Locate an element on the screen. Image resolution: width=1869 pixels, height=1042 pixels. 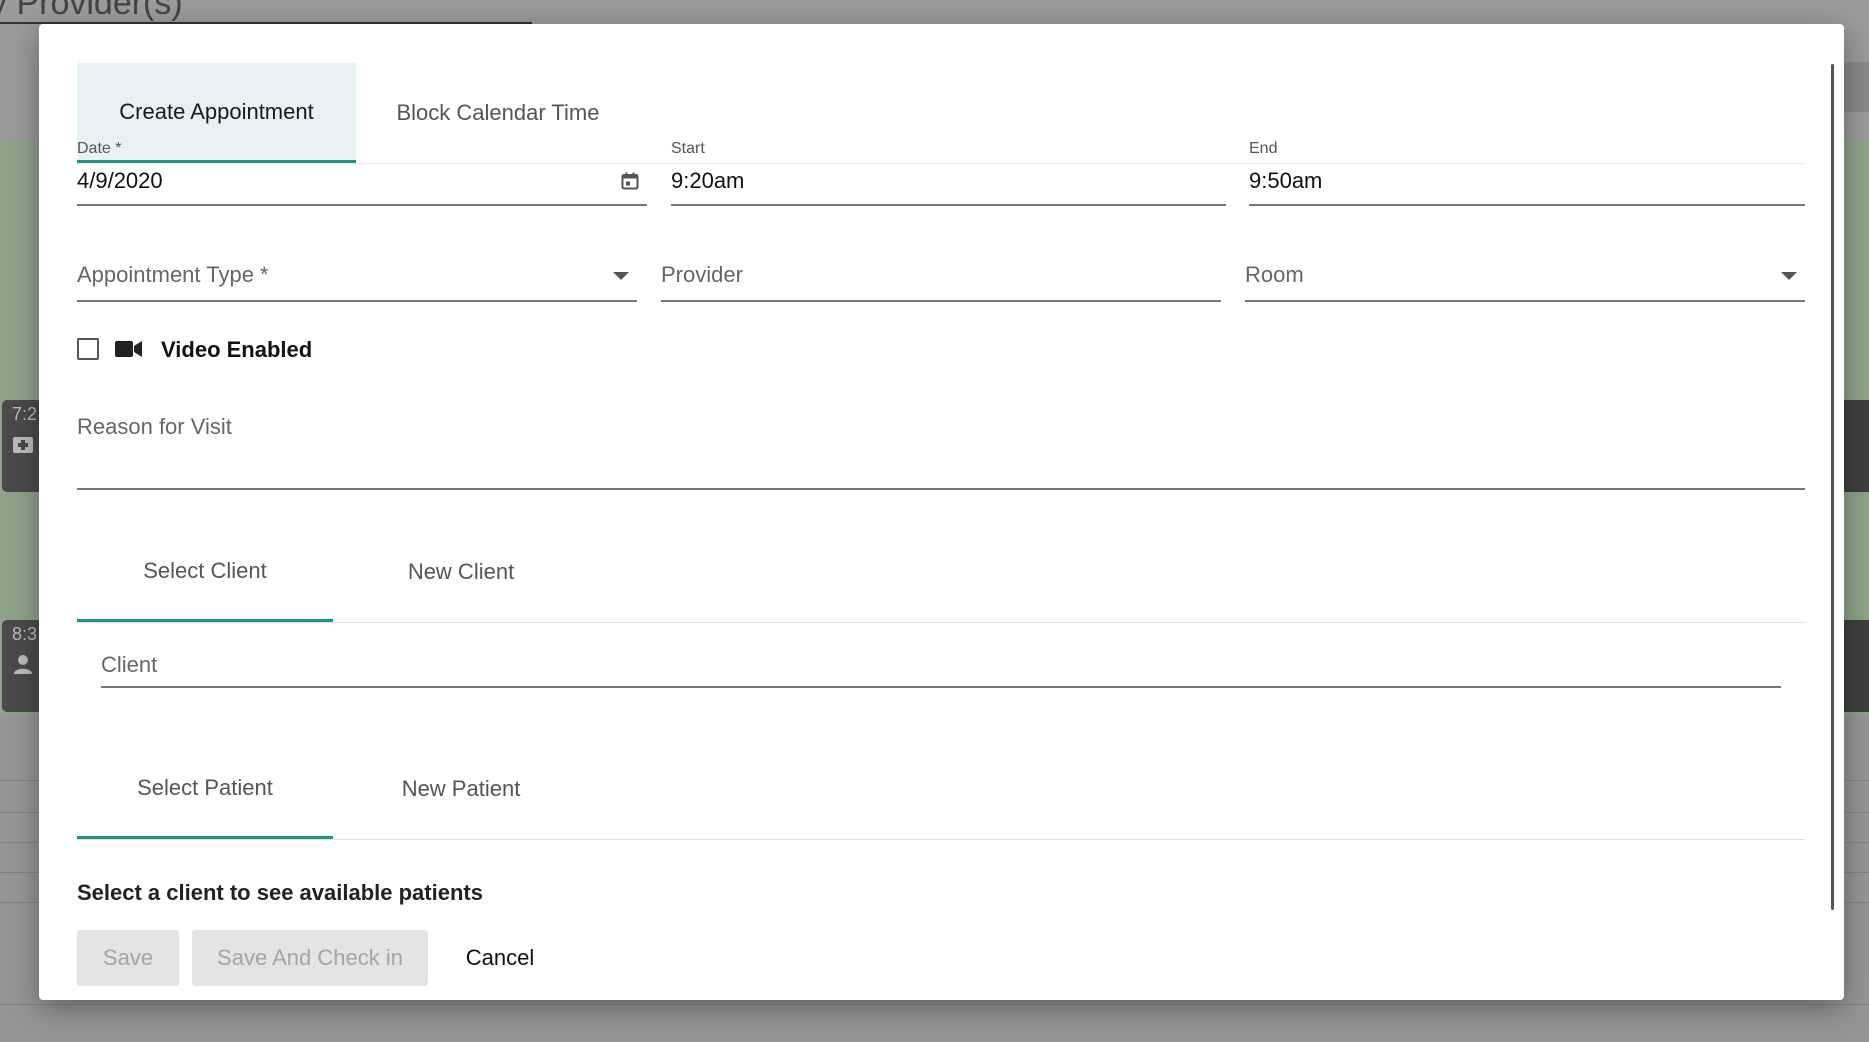
start-label: Start is located at coordinates (688, 148).